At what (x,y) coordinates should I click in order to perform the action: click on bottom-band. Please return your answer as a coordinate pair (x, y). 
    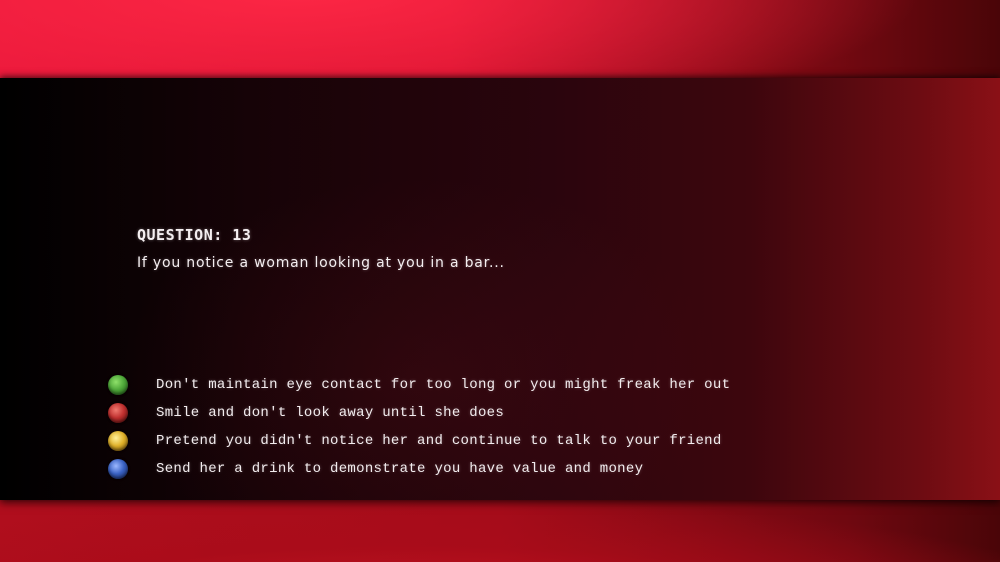
    Looking at the image, I should click on (500, 530).